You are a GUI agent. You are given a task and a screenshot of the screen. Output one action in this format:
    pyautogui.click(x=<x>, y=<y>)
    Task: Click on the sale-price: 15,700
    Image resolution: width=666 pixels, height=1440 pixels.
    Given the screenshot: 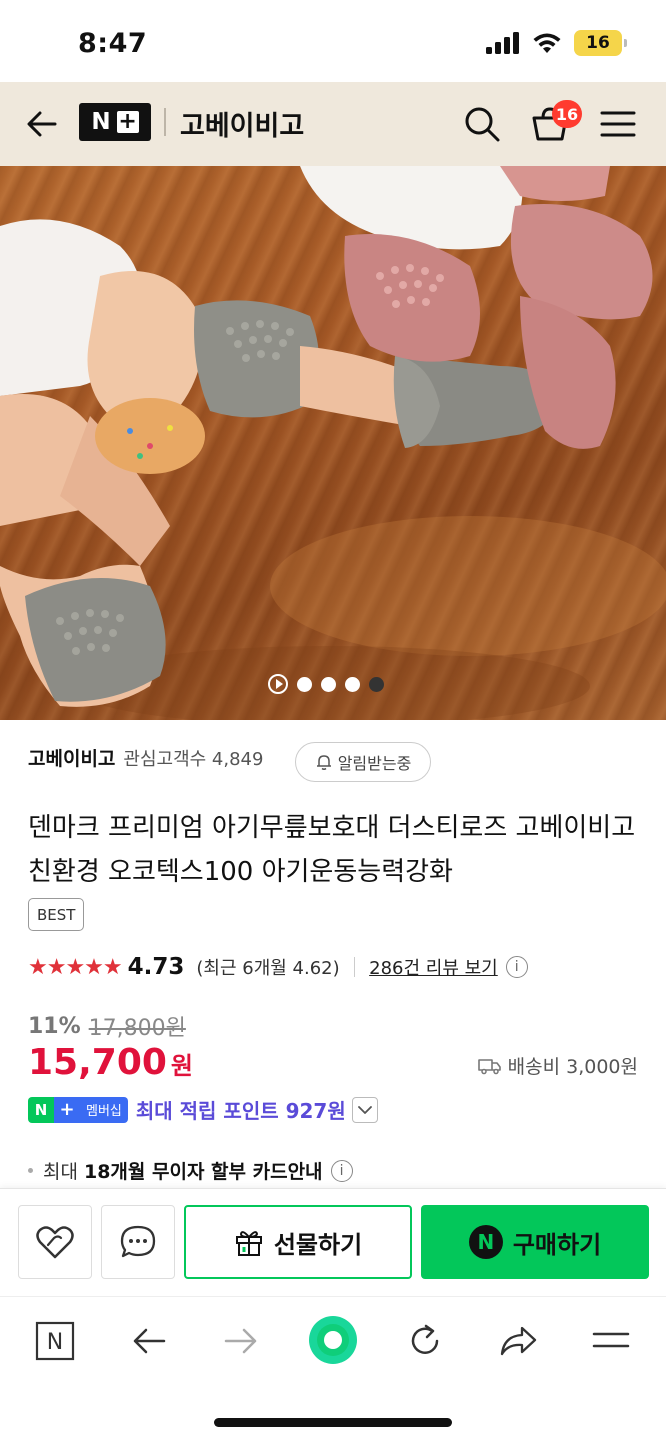 What is the action you would take?
    pyautogui.click(x=97, y=1062)
    